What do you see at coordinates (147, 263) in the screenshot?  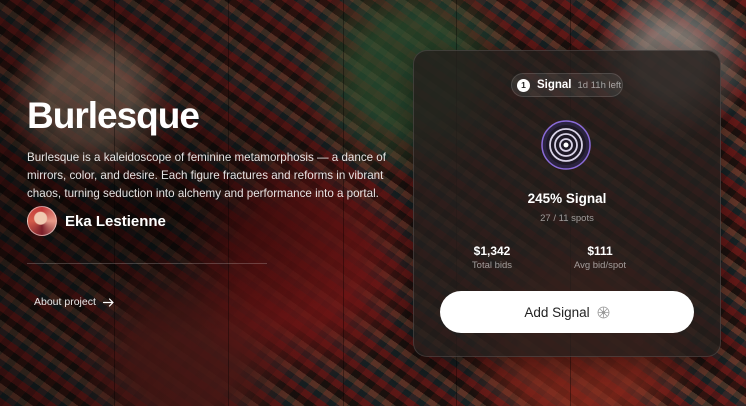 I see `section-divider` at bounding box center [147, 263].